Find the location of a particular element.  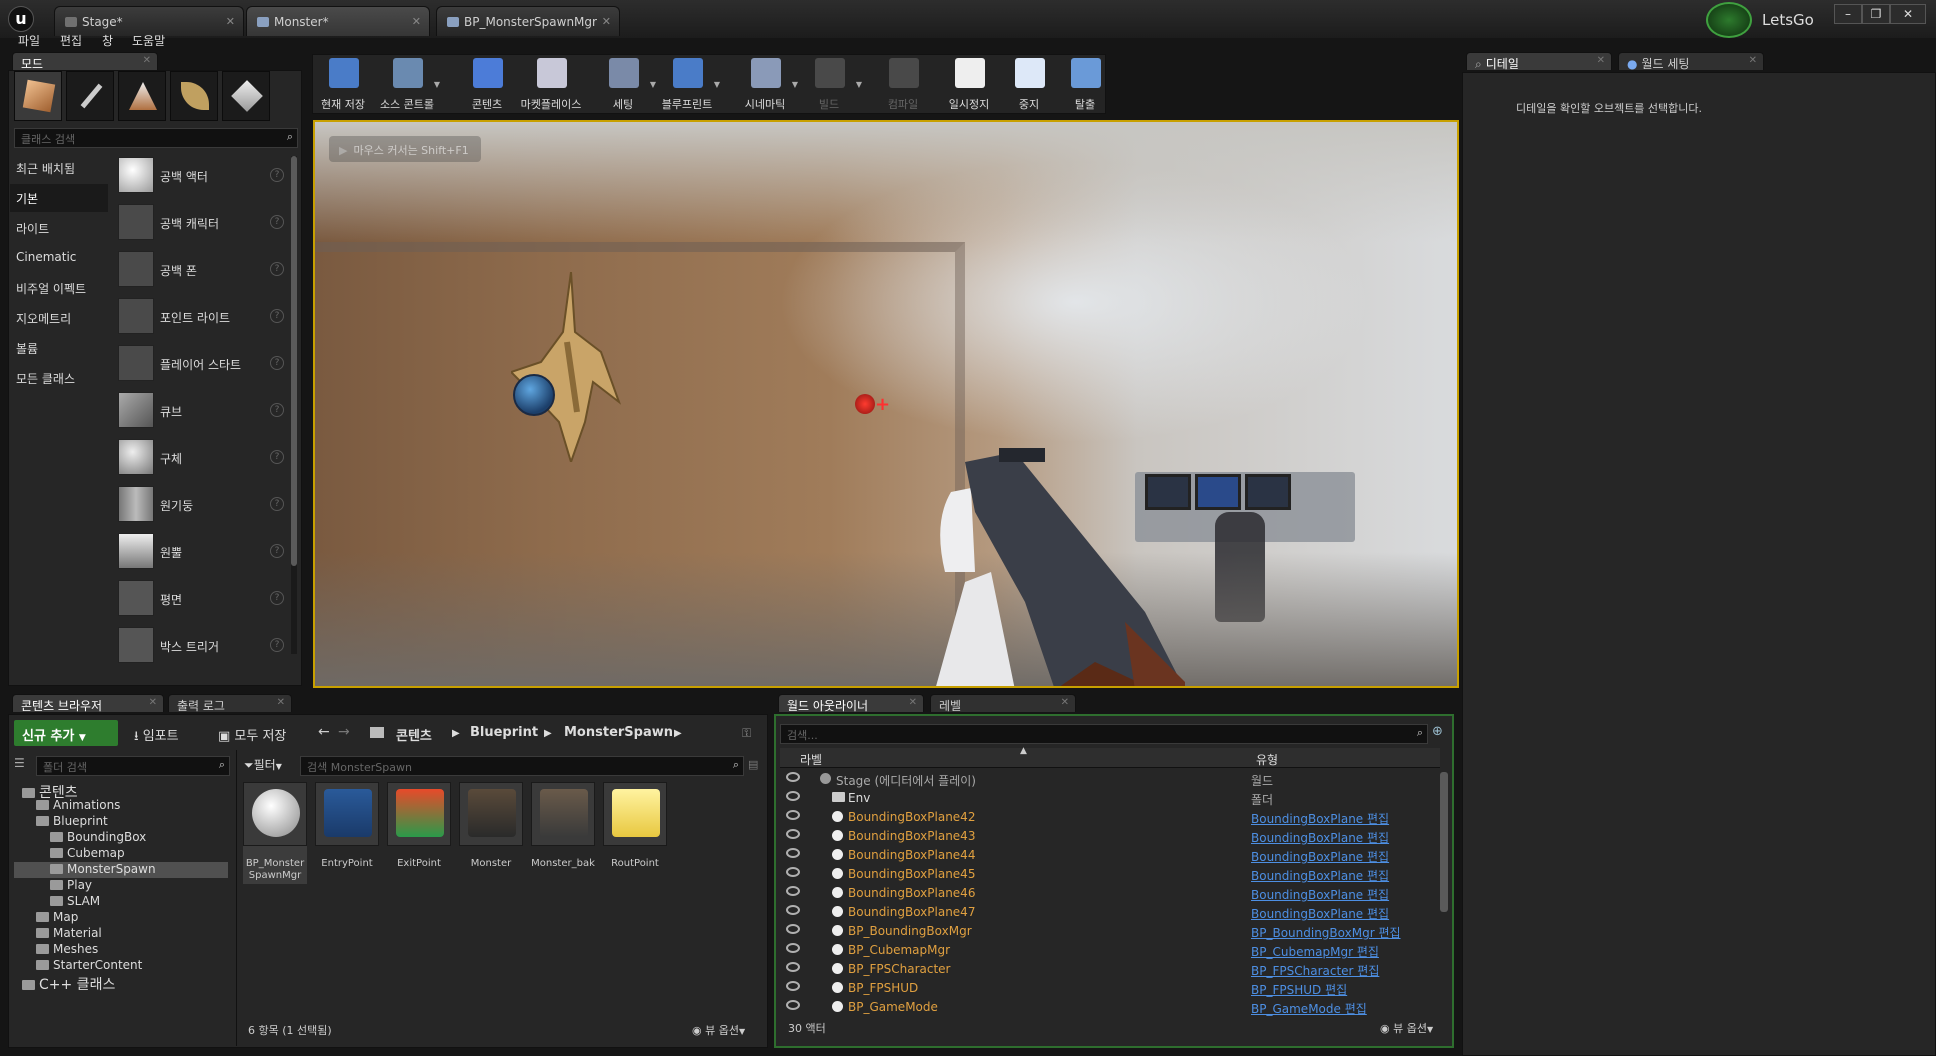

class-search-input: 클래스 검색 ⌕ is located at coordinates (156, 138).